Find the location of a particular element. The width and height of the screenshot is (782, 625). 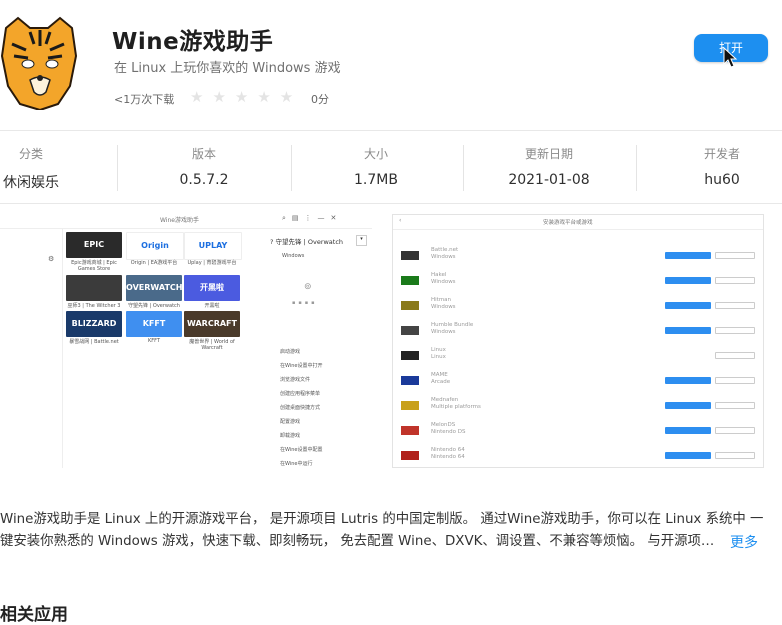

related-apps-heading: 相关应用 is located at coordinates (34, 615).